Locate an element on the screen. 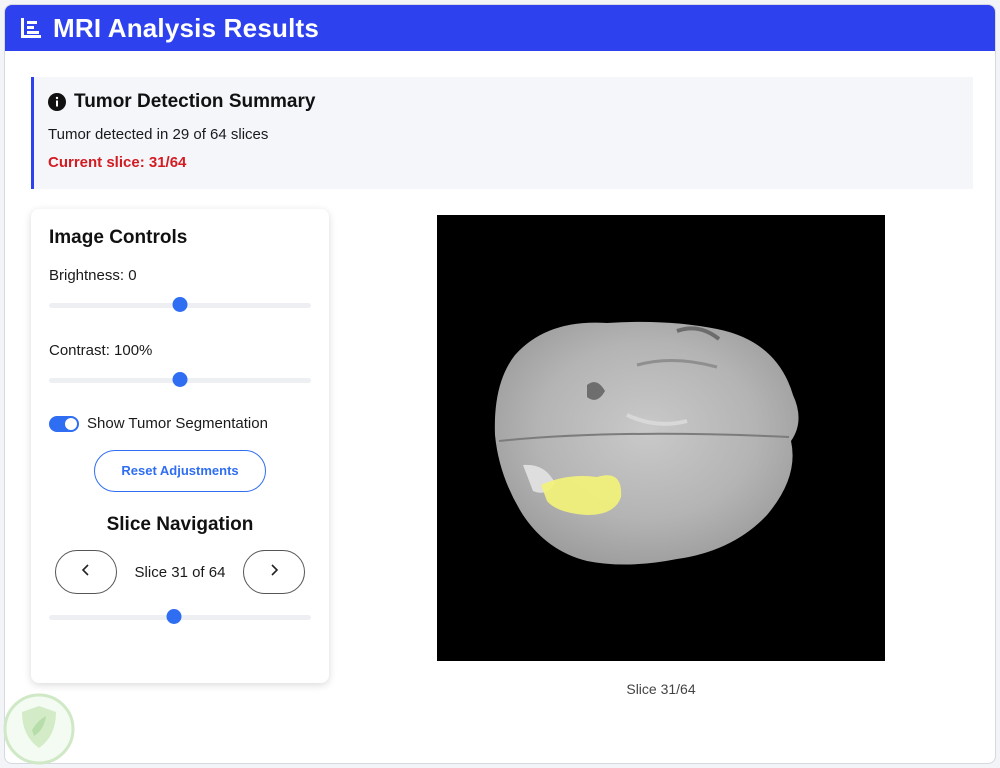 The width and height of the screenshot is (1000, 768). mri-brain-image is located at coordinates (646, 443).